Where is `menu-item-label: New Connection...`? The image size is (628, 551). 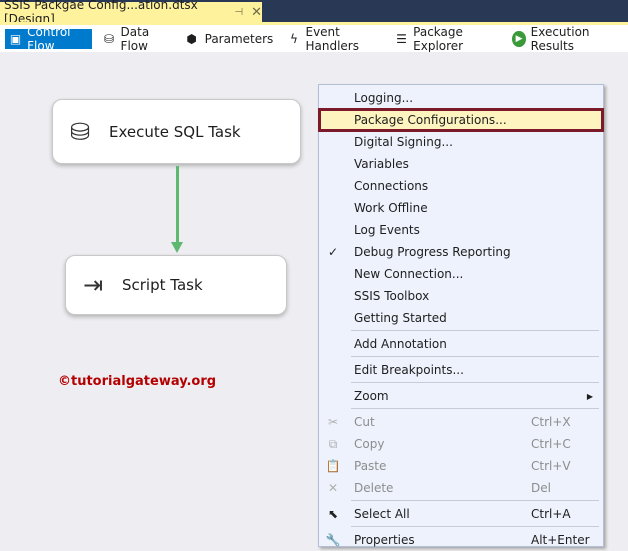 menu-item-label: New Connection... is located at coordinates (409, 274).